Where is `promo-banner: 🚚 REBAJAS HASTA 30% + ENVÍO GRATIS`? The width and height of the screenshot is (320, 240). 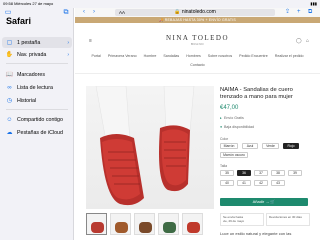
promo-banner: 🚚 REBAJAS HASTA 30% + ENVÍO GRATIS is located at coordinates (197, 20).